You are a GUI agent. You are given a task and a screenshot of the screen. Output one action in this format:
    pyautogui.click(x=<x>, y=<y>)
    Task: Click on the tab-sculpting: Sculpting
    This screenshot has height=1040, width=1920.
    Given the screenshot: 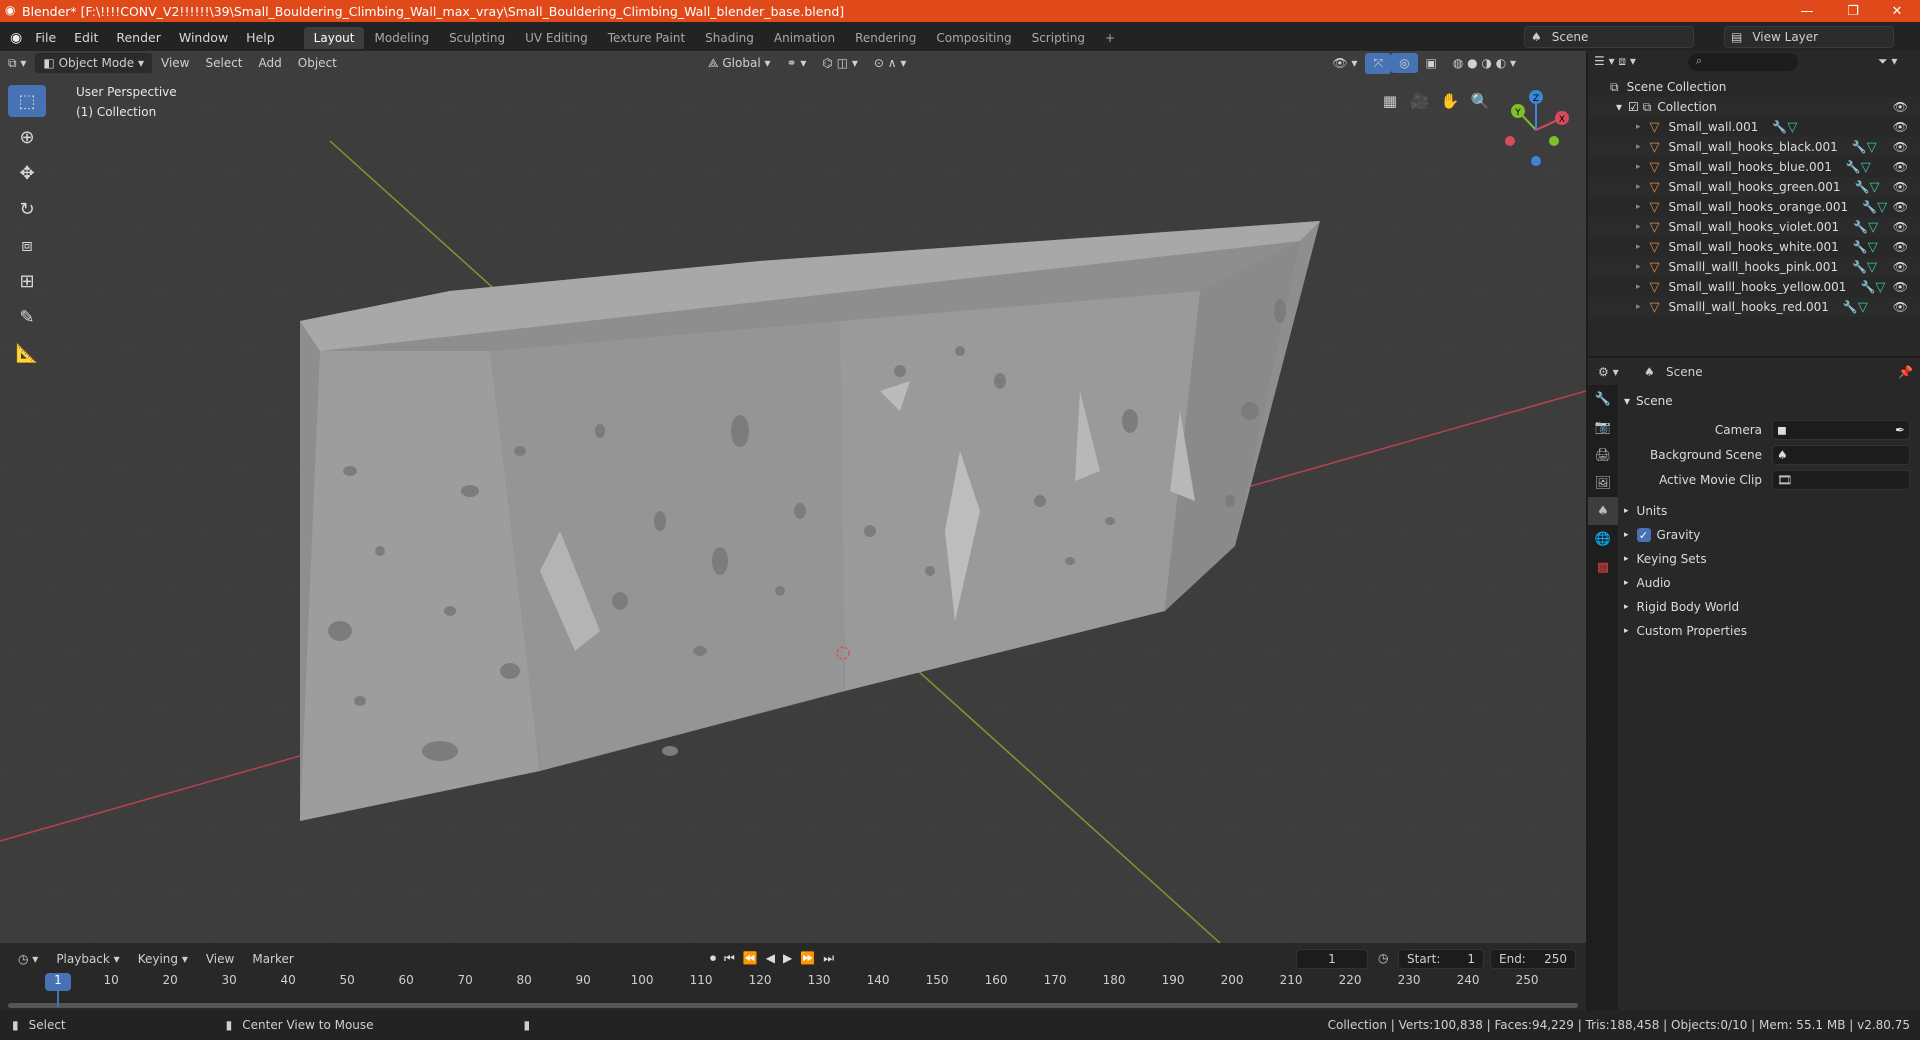 What is the action you would take?
    pyautogui.click(x=477, y=38)
    